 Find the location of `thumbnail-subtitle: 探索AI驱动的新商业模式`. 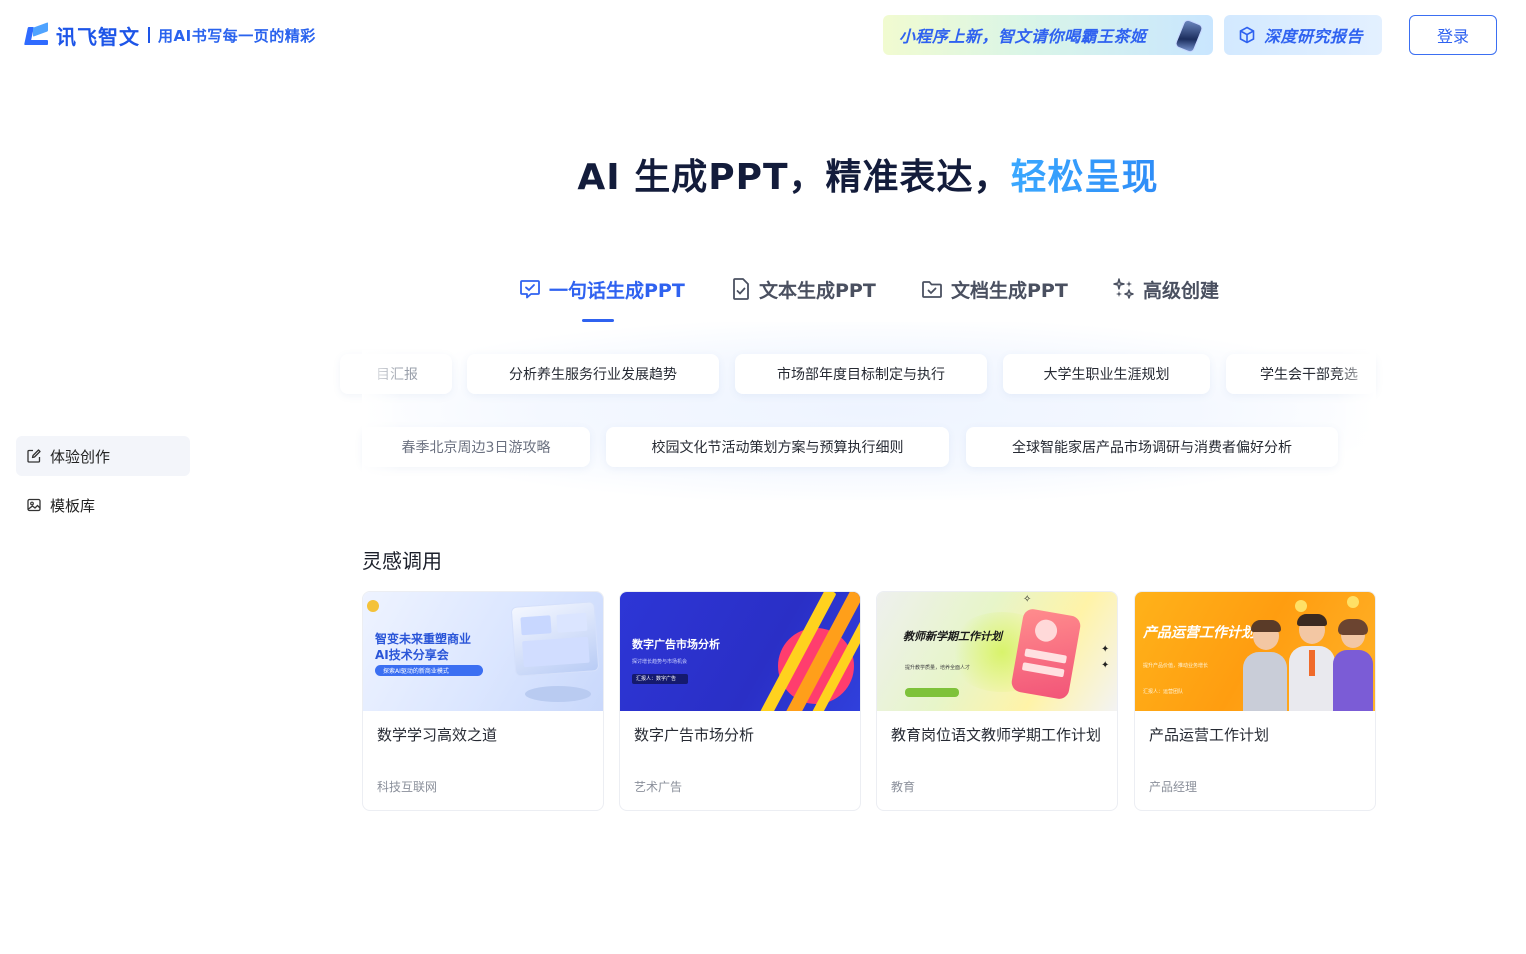

thumbnail-subtitle: 探索AI驱动的新商业模式 is located at coordinates (416, 671).